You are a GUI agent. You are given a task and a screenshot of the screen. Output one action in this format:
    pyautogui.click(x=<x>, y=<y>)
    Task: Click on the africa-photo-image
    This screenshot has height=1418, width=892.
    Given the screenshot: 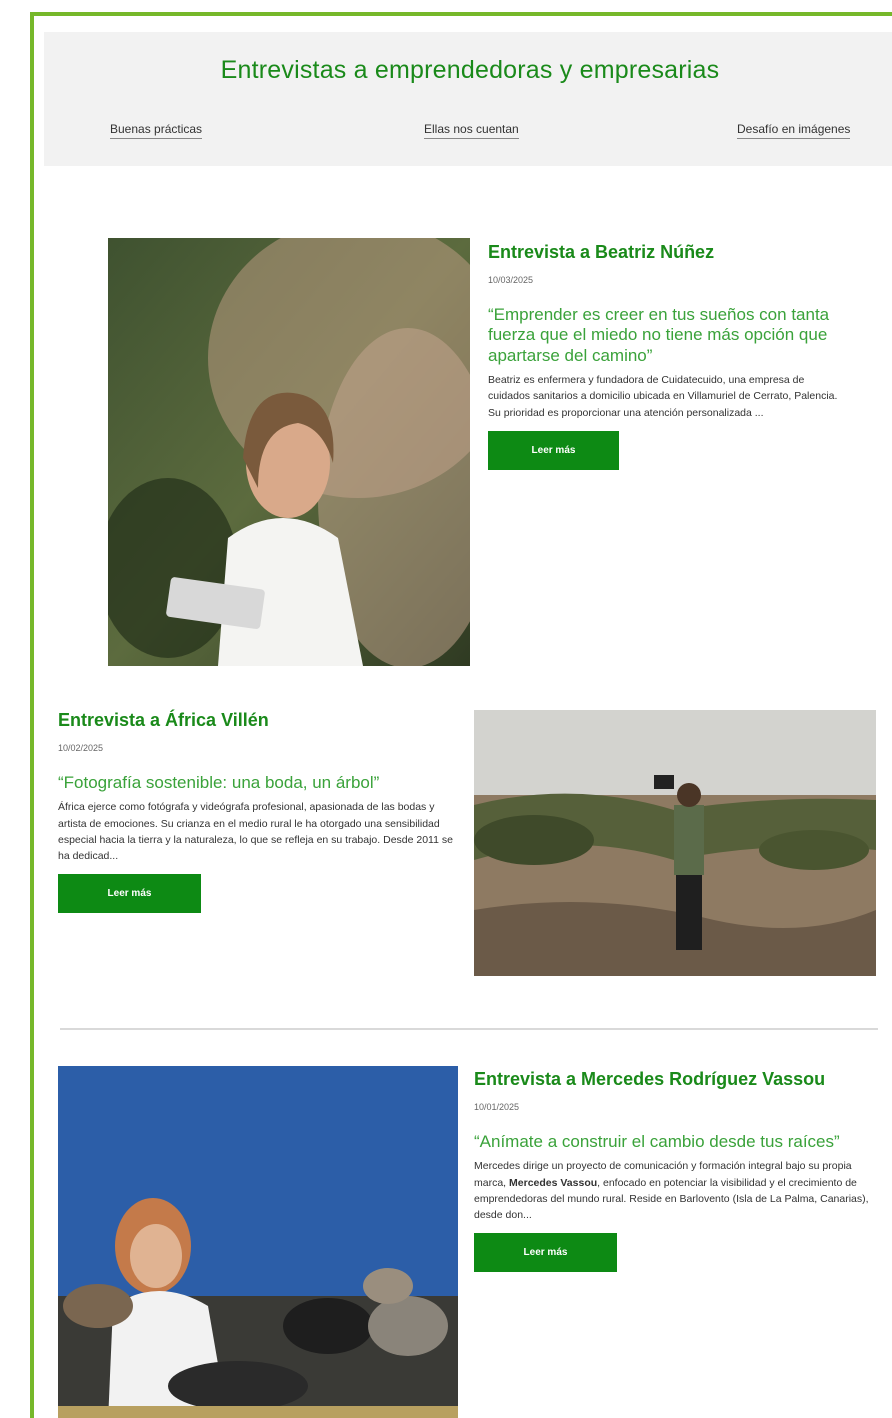 What is the action you would take?
    pyautogui.click(x=675, y=843)
    